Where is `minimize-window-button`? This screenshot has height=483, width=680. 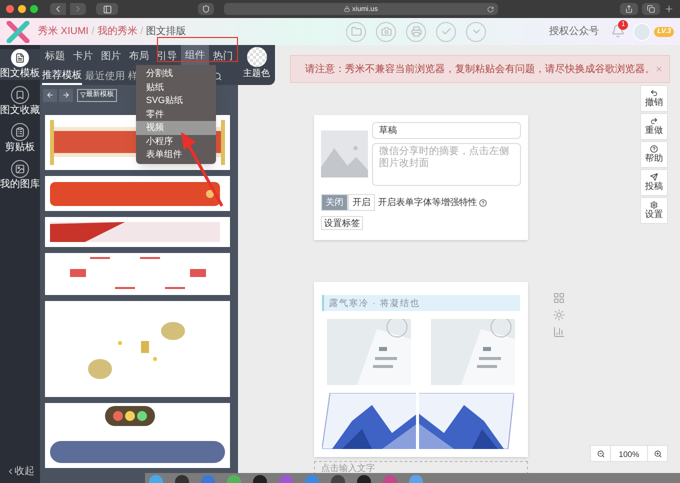 minimize-window-button is located at coordinates (22, 9).